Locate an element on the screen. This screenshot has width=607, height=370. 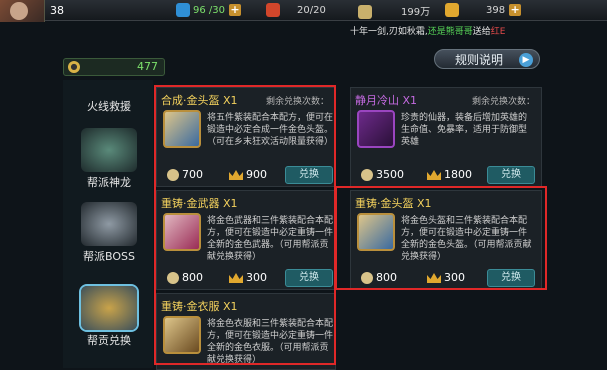
silver-coin-icon is located at coordinates (365, 12).